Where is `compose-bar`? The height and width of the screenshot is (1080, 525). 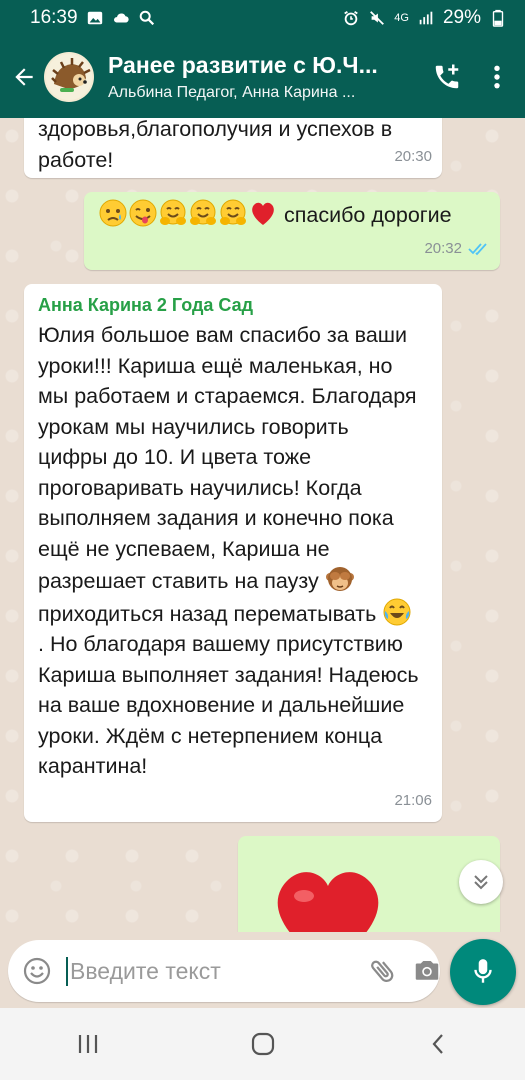 compose-bar is located at coordinates (262, 970).